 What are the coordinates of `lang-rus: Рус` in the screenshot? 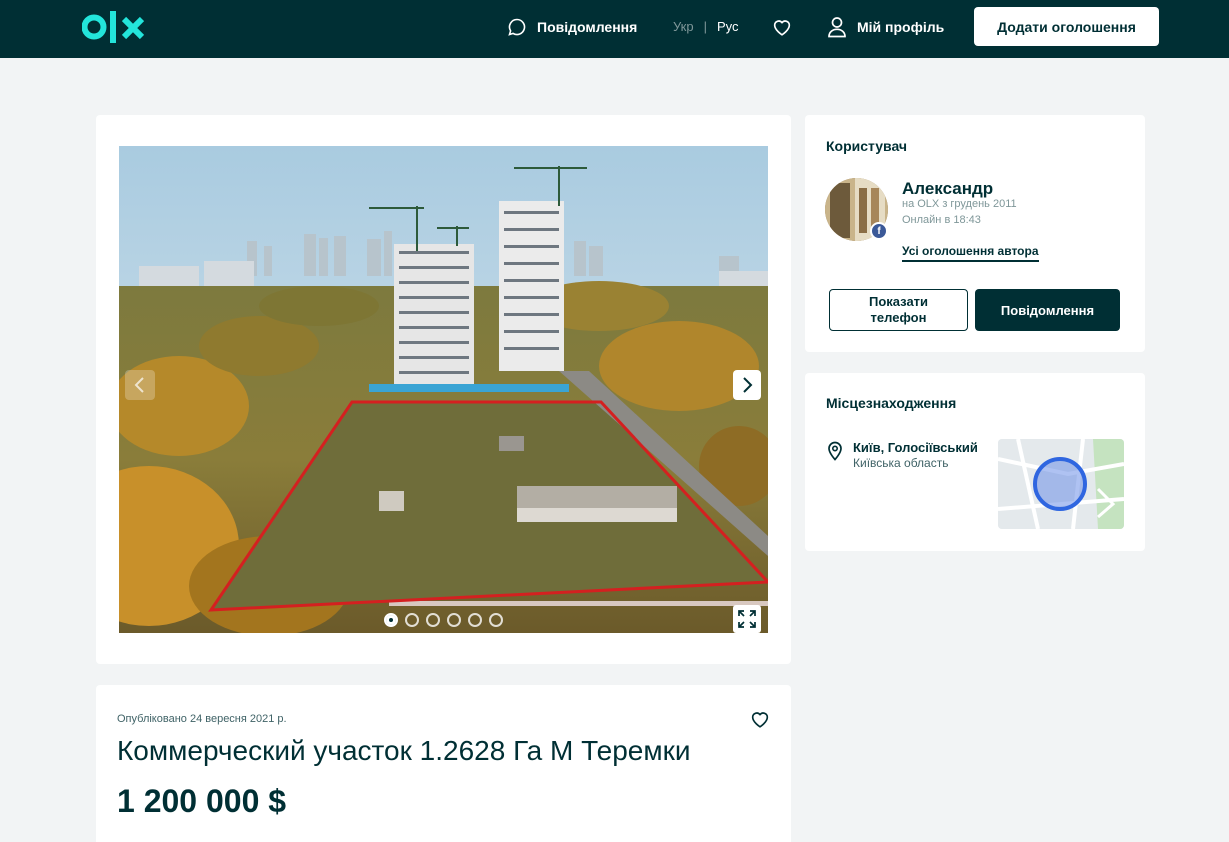 It's located at (728, 26).